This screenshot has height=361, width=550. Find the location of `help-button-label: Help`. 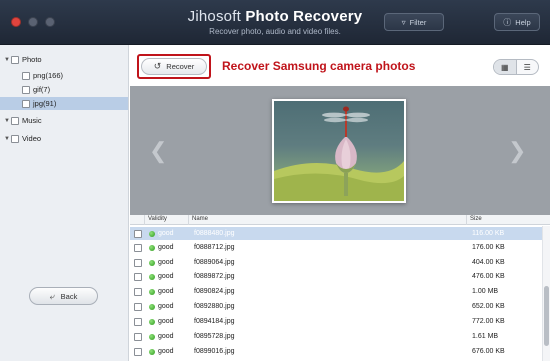

help-button-label: Help is located at coordinates (523, 22).